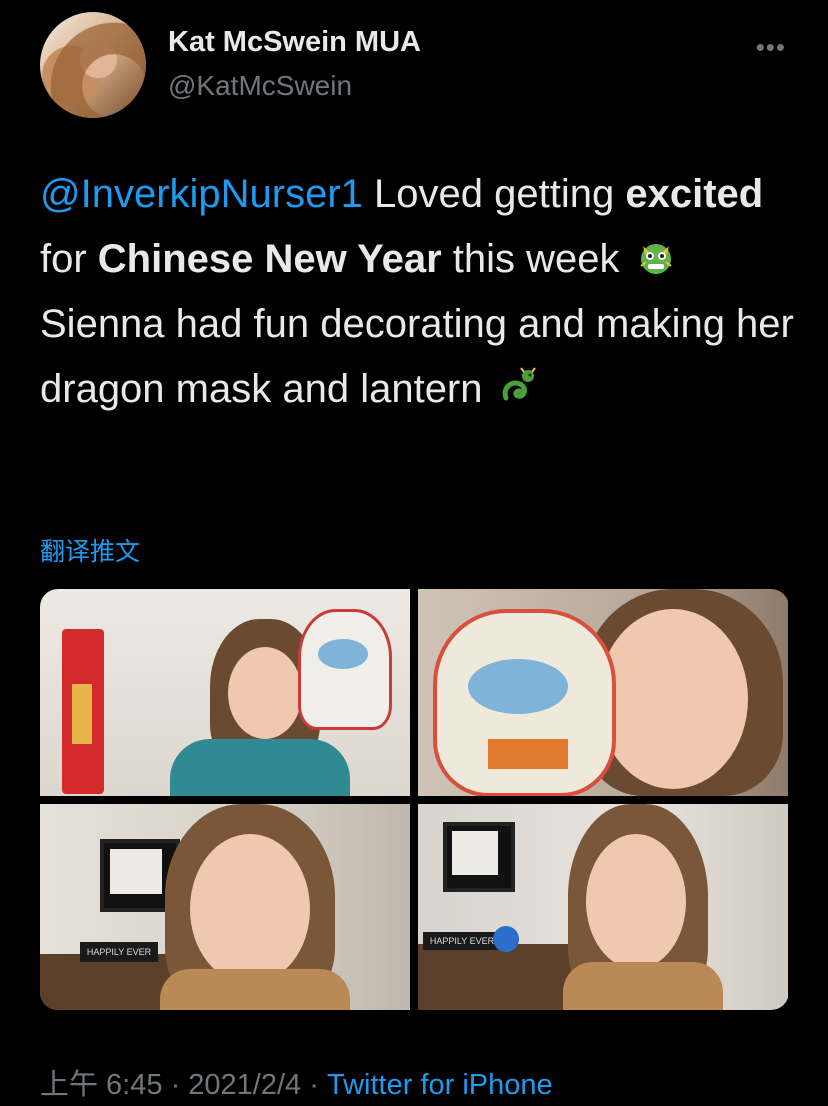  I want to click on avatar, so click(93, 65).